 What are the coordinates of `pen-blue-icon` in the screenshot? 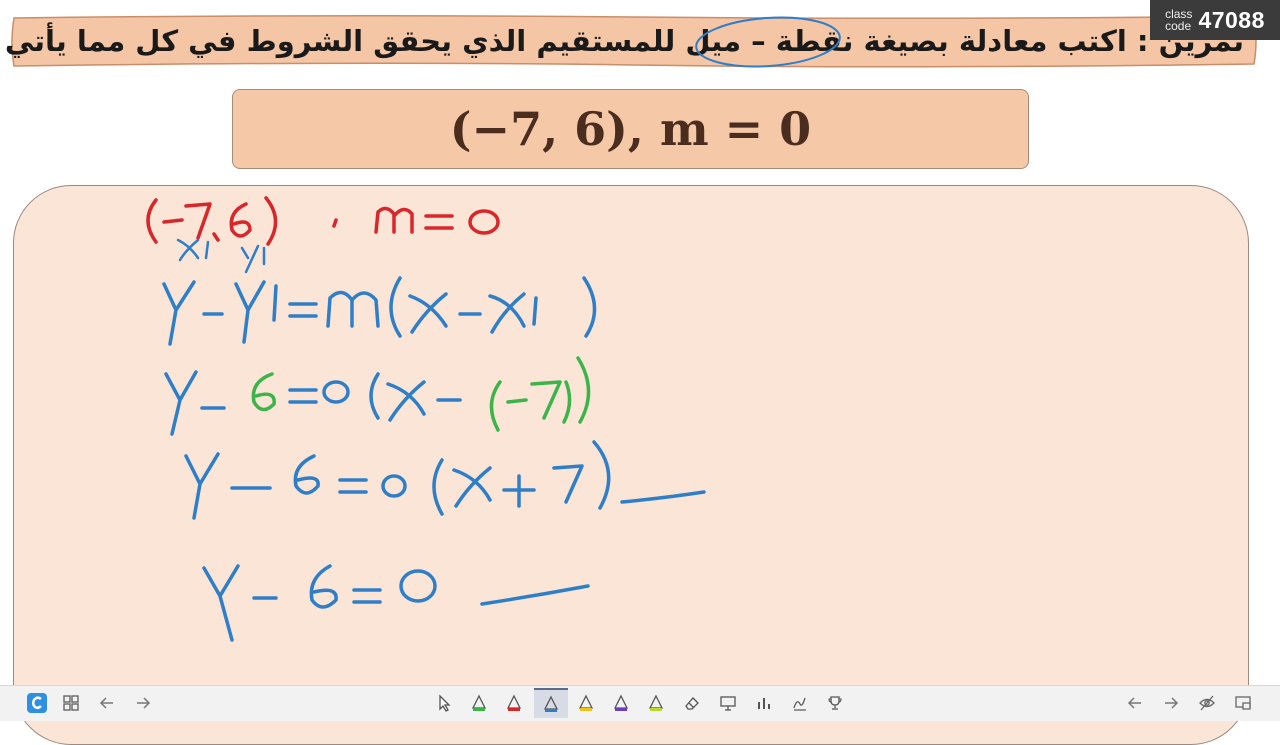 It's located at (551, 703).